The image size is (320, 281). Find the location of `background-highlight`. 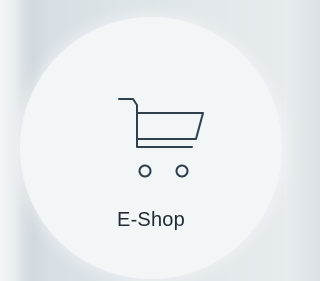

background-highlight is located at coordinates (11, 140).